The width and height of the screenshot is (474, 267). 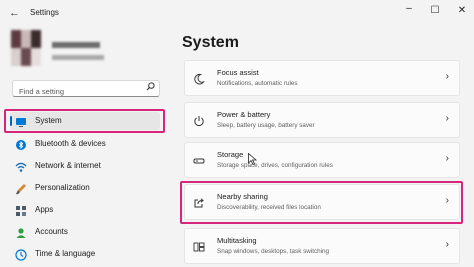 I want to click on search-icon, so click(x=150, y=87).